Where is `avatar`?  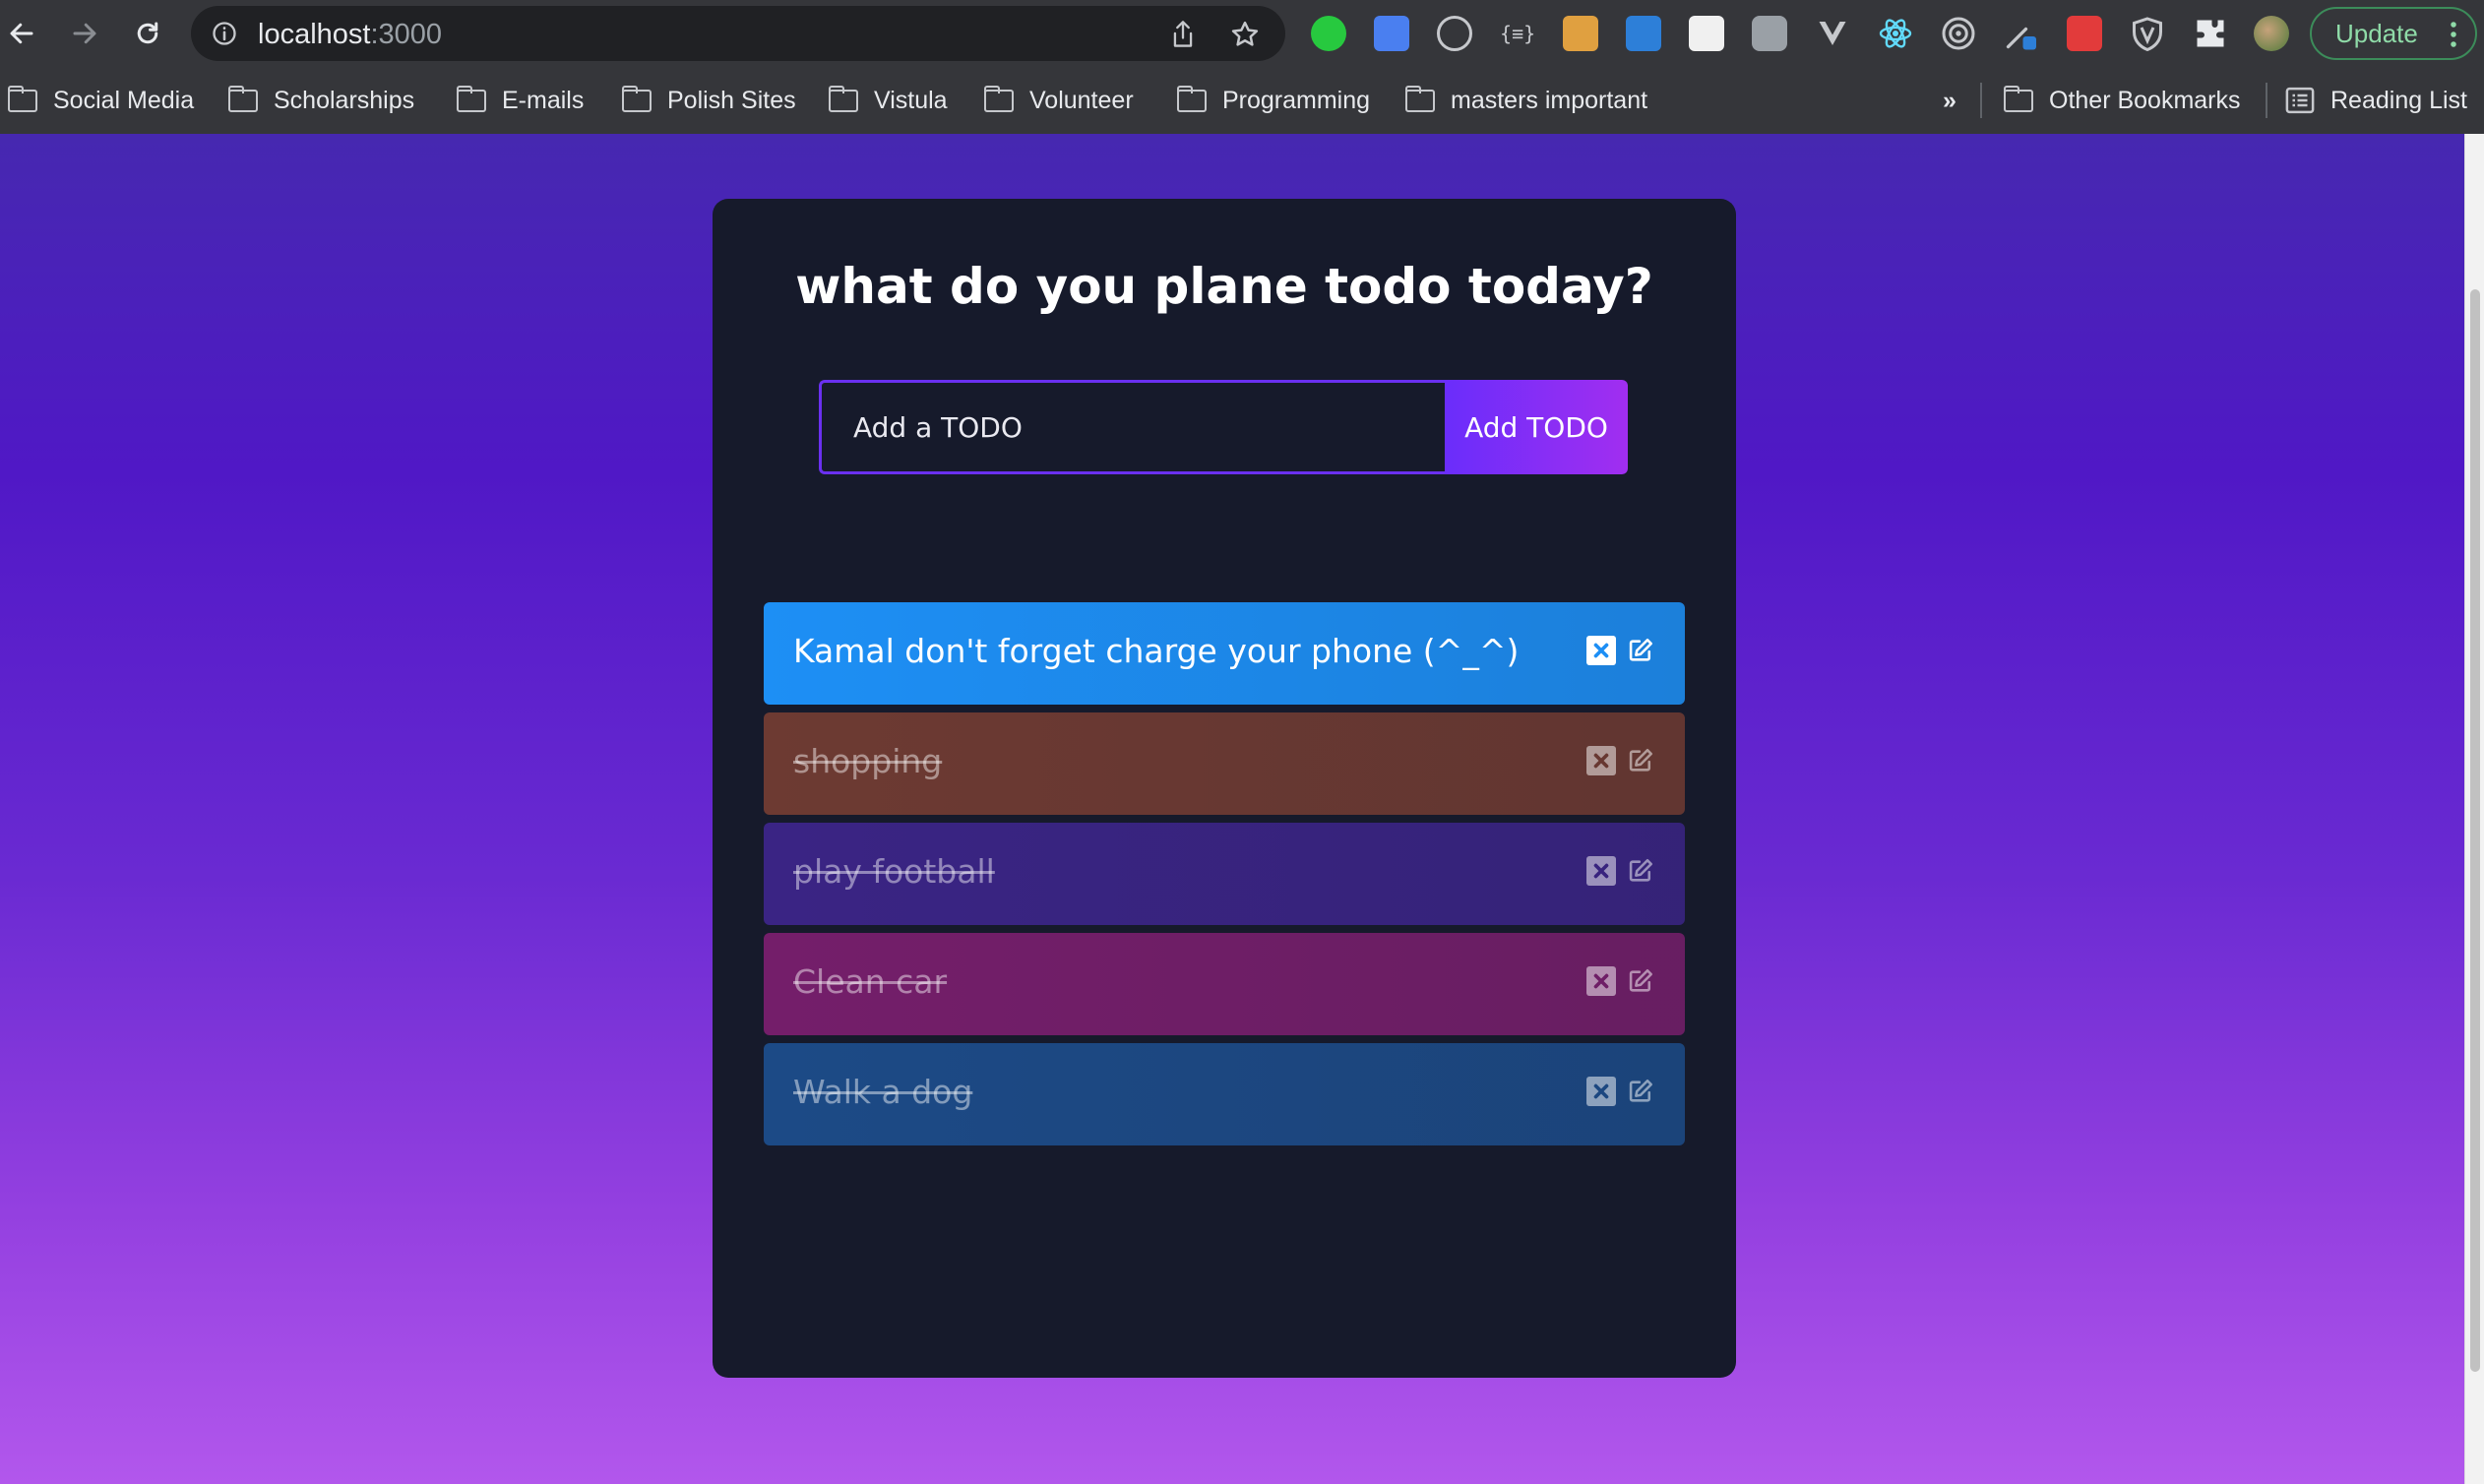 avatar is located at coordinates (2271, 34).